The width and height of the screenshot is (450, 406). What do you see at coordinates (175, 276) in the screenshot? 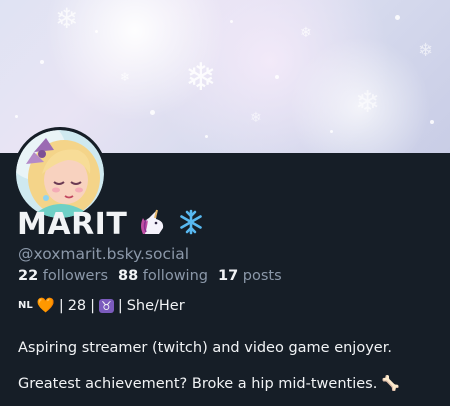
I see `following-label: following` at bounding box center [175, 276].